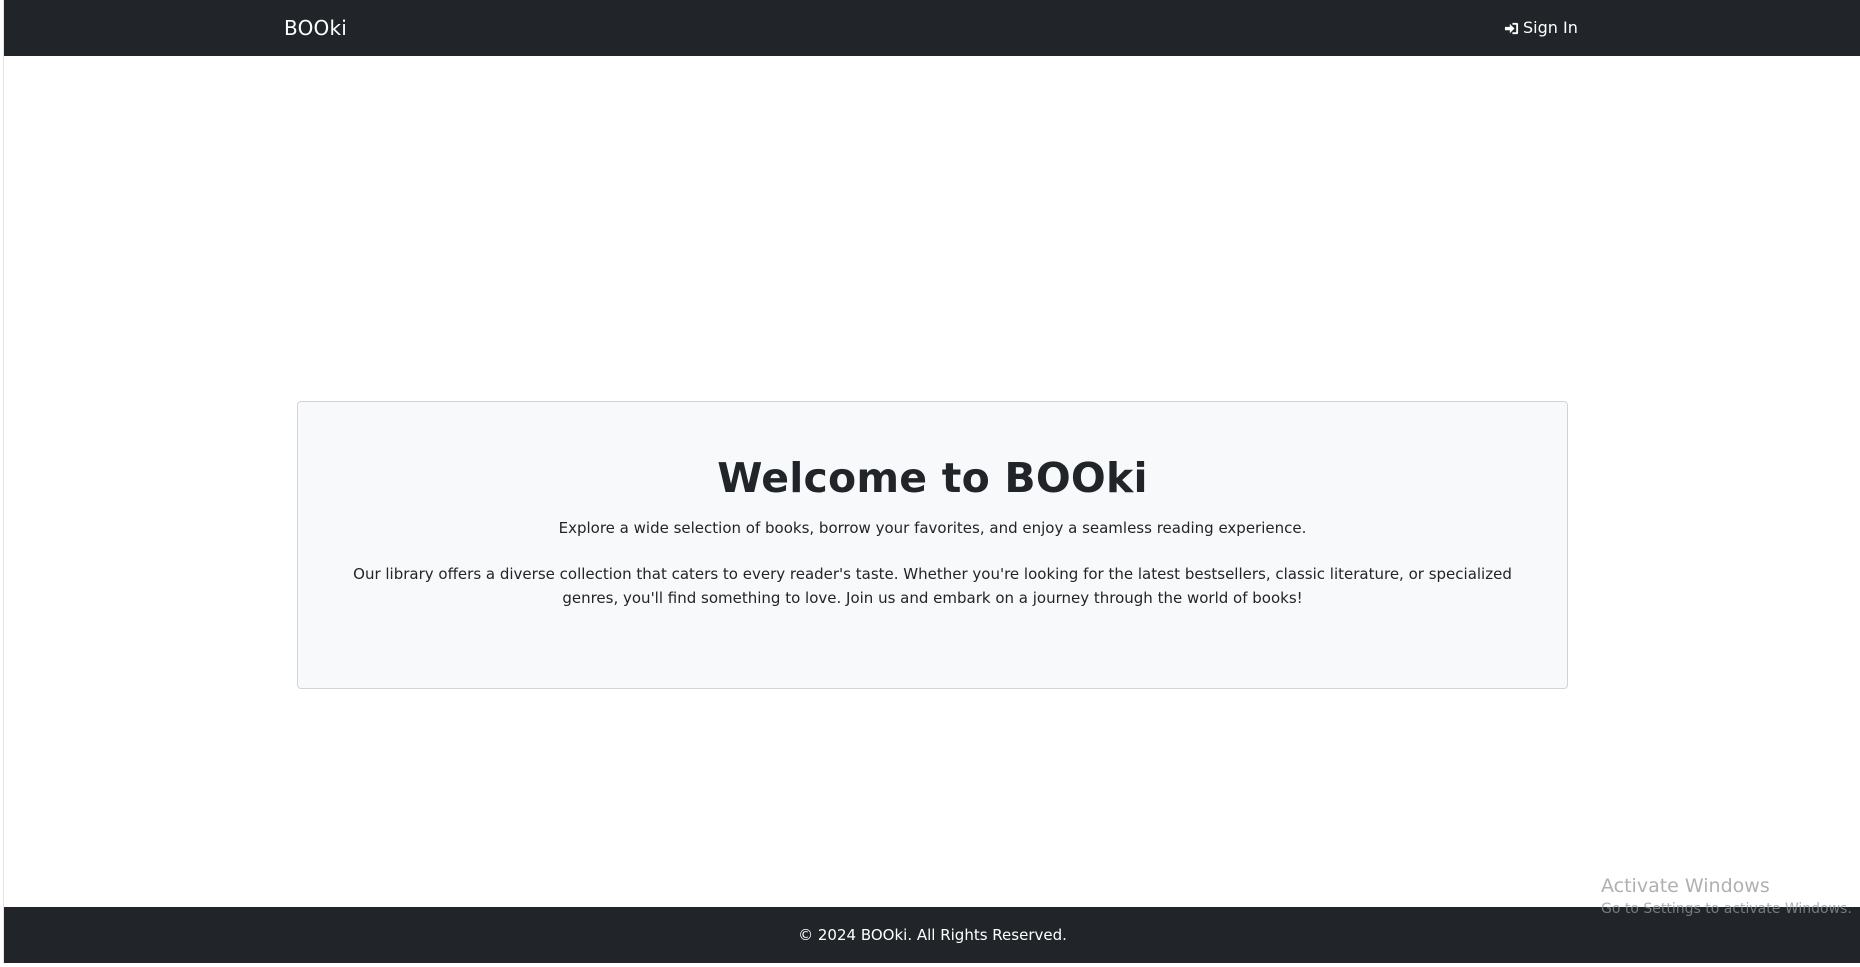 The width and height of the screenshot is (1860, 967). I want to click on footer: © 2024 BOOki. All Rights Reserved., so click(932, 935).